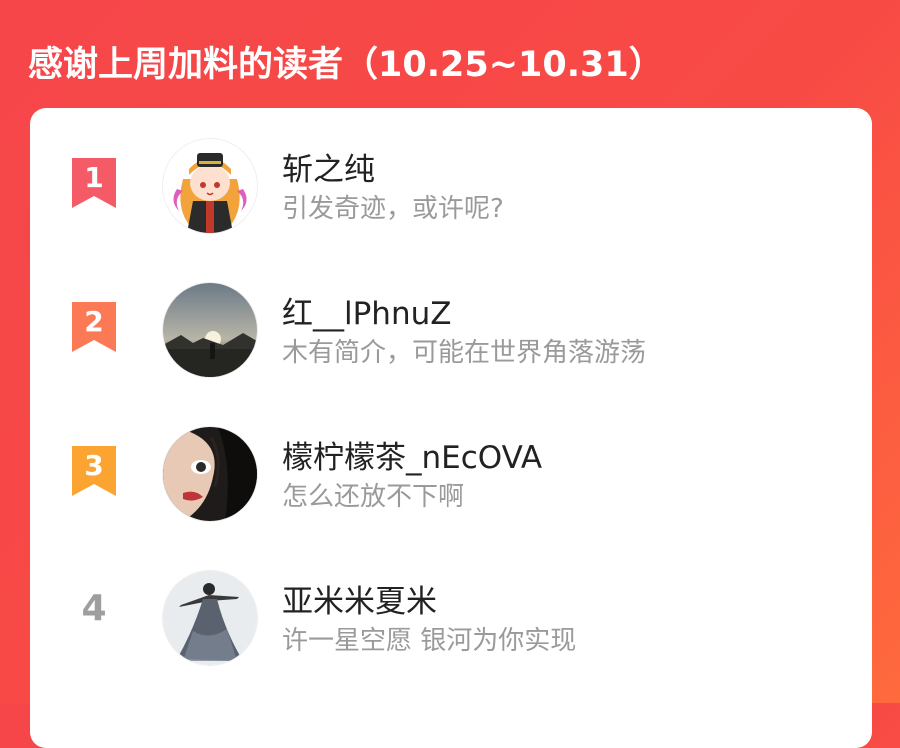  I want to click on reader-name: 檬柠檬茶_nEcOVA, so click(412, 454).